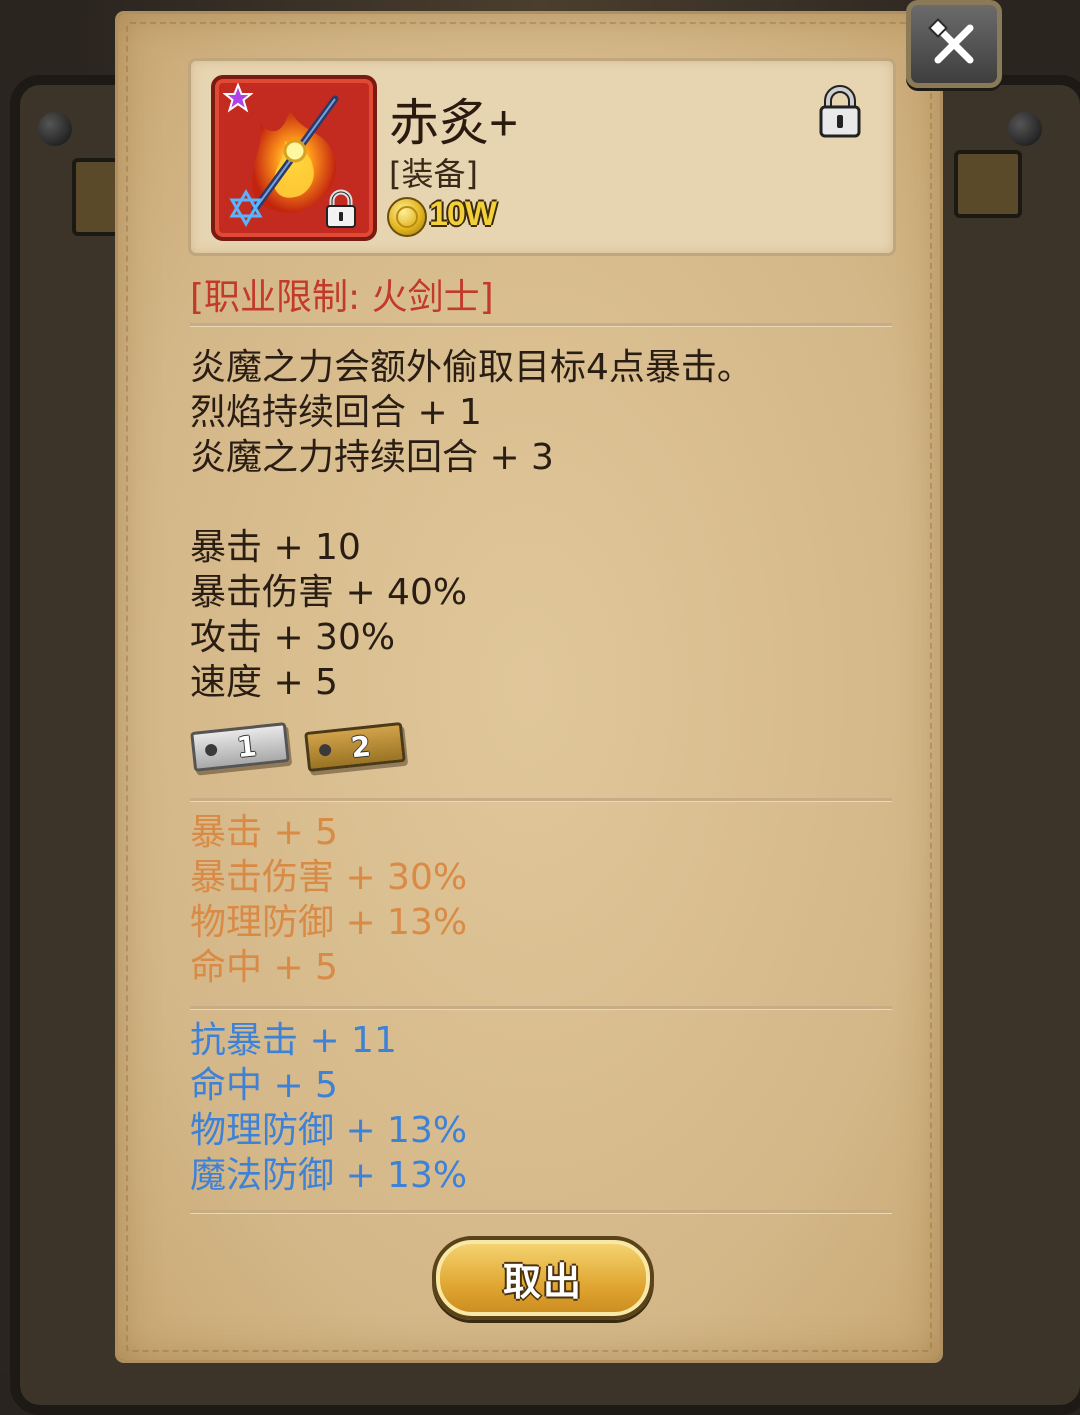  I want to click on lock-icon, so click(341, 208).